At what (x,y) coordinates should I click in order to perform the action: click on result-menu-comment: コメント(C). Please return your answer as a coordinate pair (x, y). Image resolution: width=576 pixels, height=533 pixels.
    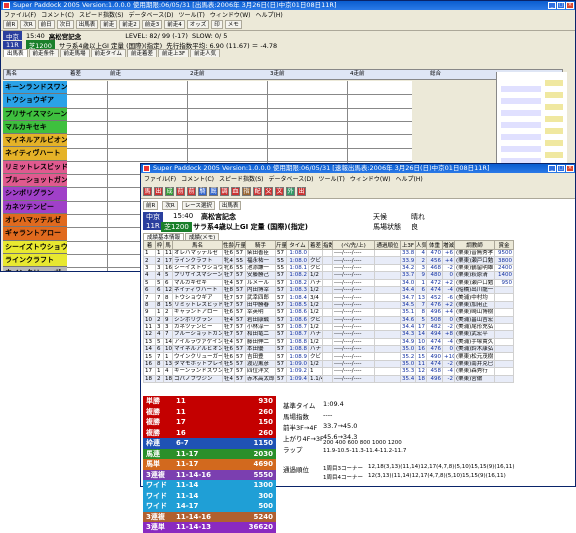
    Looking at the image, I should click on (197, 178).